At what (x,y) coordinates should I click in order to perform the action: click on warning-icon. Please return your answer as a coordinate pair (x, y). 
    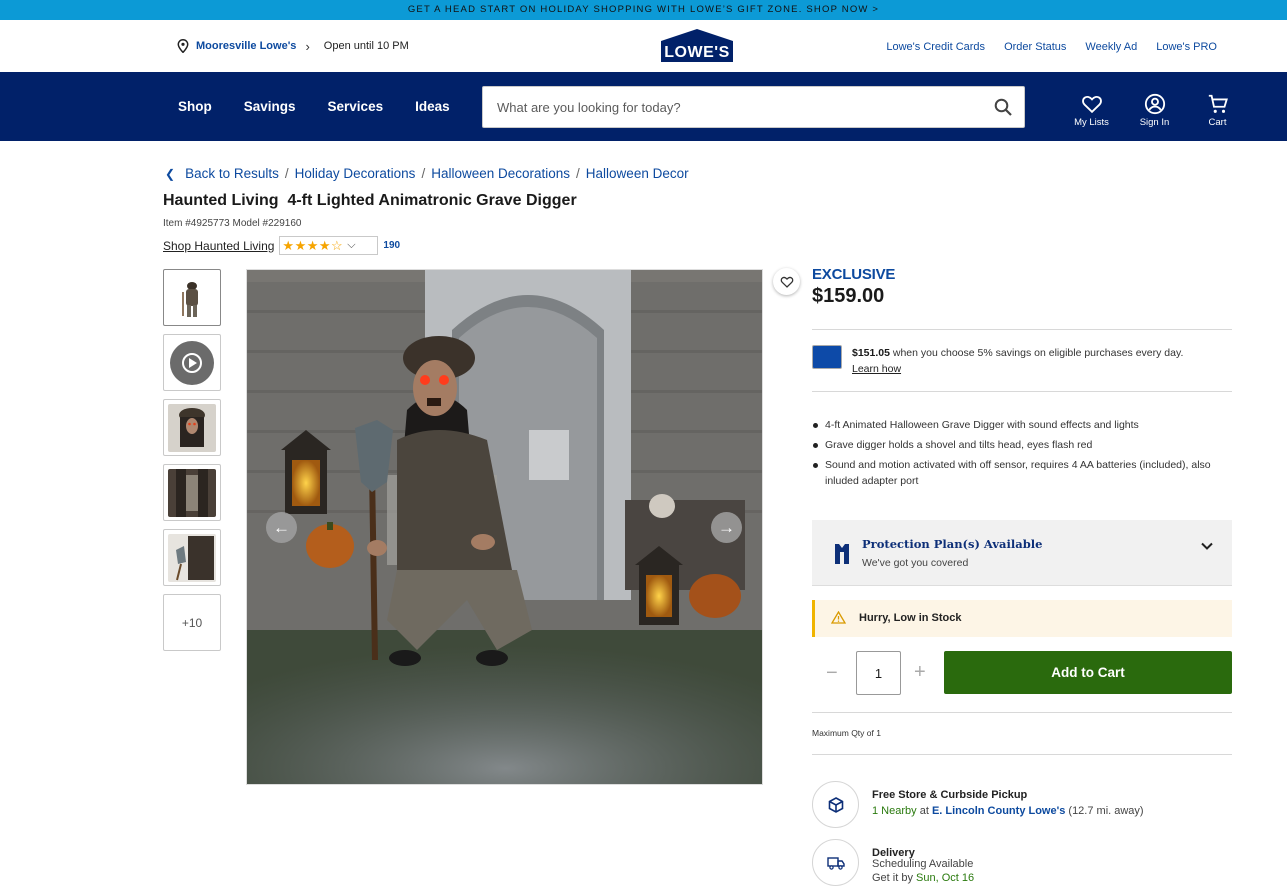
    Looking at the image, I should click on (838, 617).